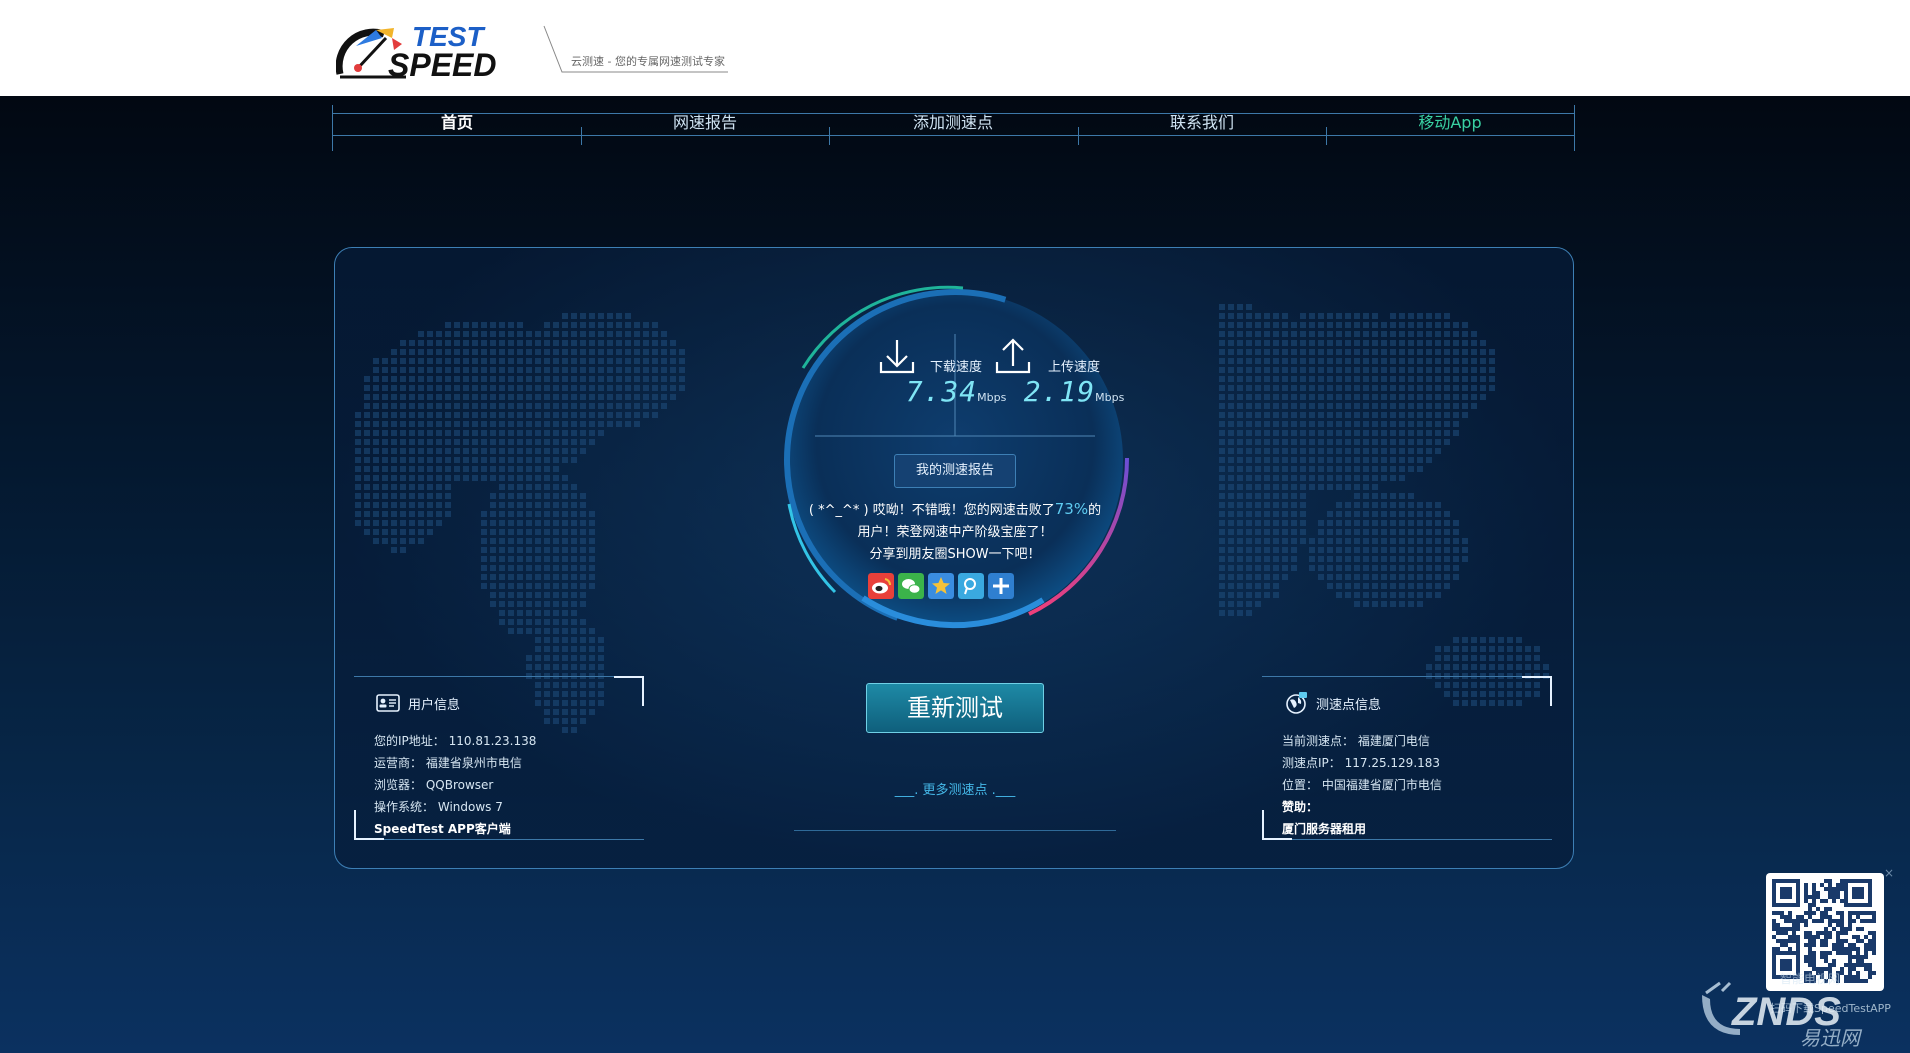  Describe the element at coordinates (911, 586) in the screenshot. I see `wechat-icon` at that location.